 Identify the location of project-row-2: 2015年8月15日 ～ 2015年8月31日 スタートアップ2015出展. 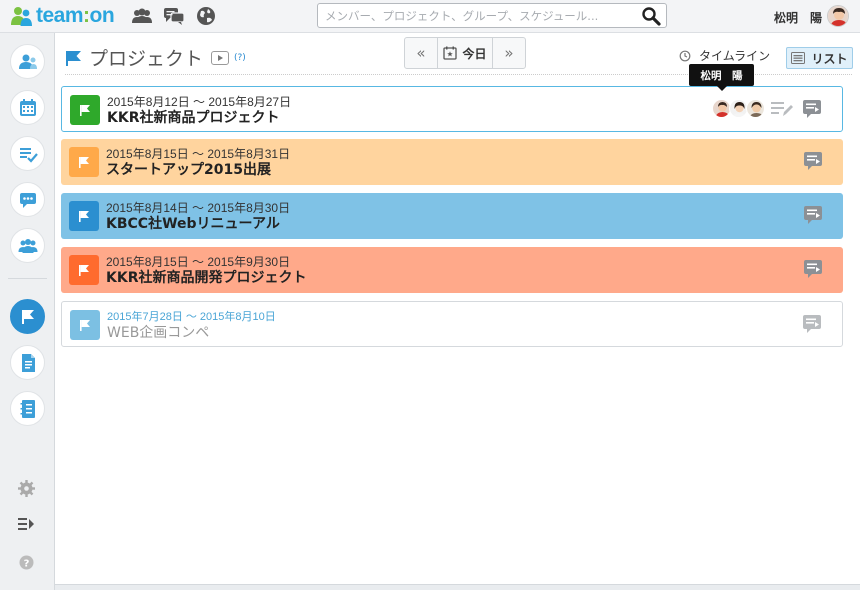
(452, 162).